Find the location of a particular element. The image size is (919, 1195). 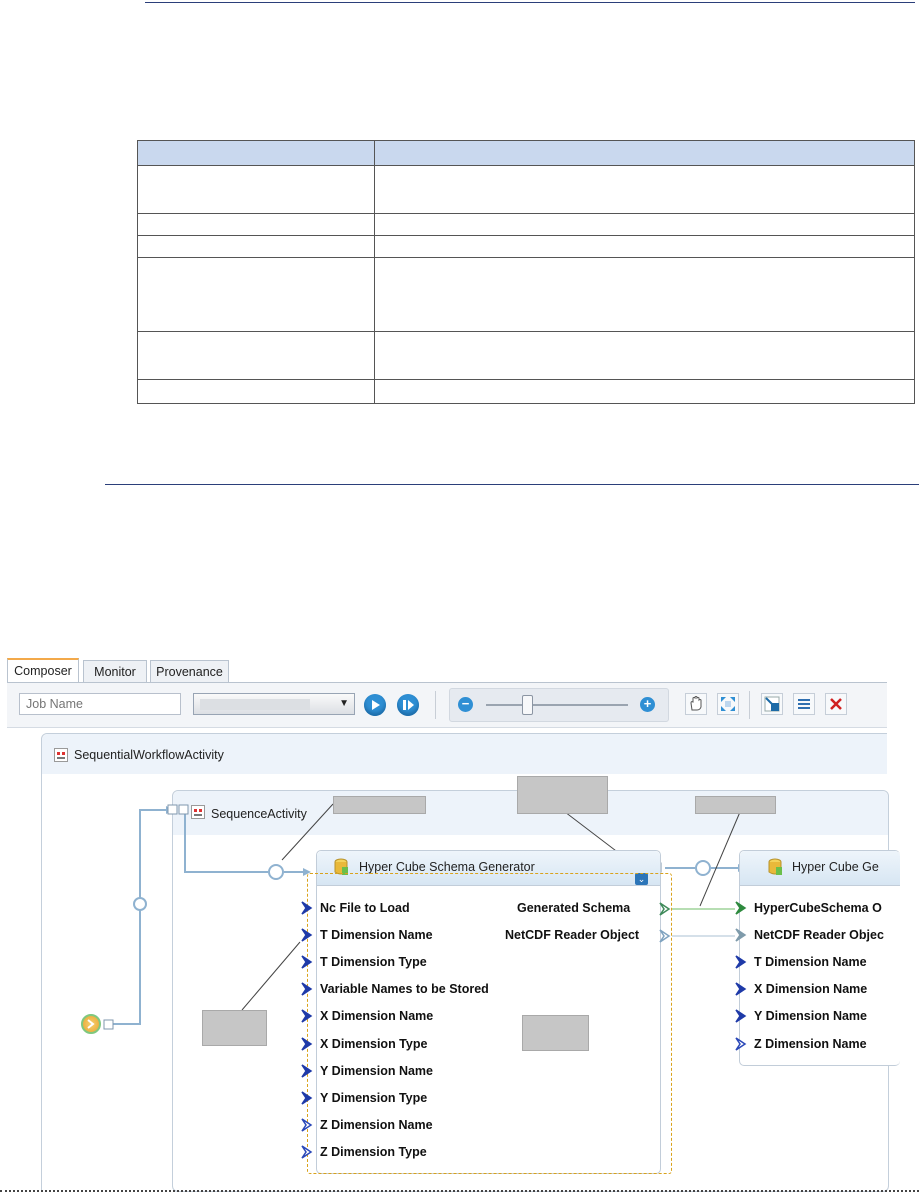

input-port-label: HyperCubeSchema O is located at coordinates (818, 908).